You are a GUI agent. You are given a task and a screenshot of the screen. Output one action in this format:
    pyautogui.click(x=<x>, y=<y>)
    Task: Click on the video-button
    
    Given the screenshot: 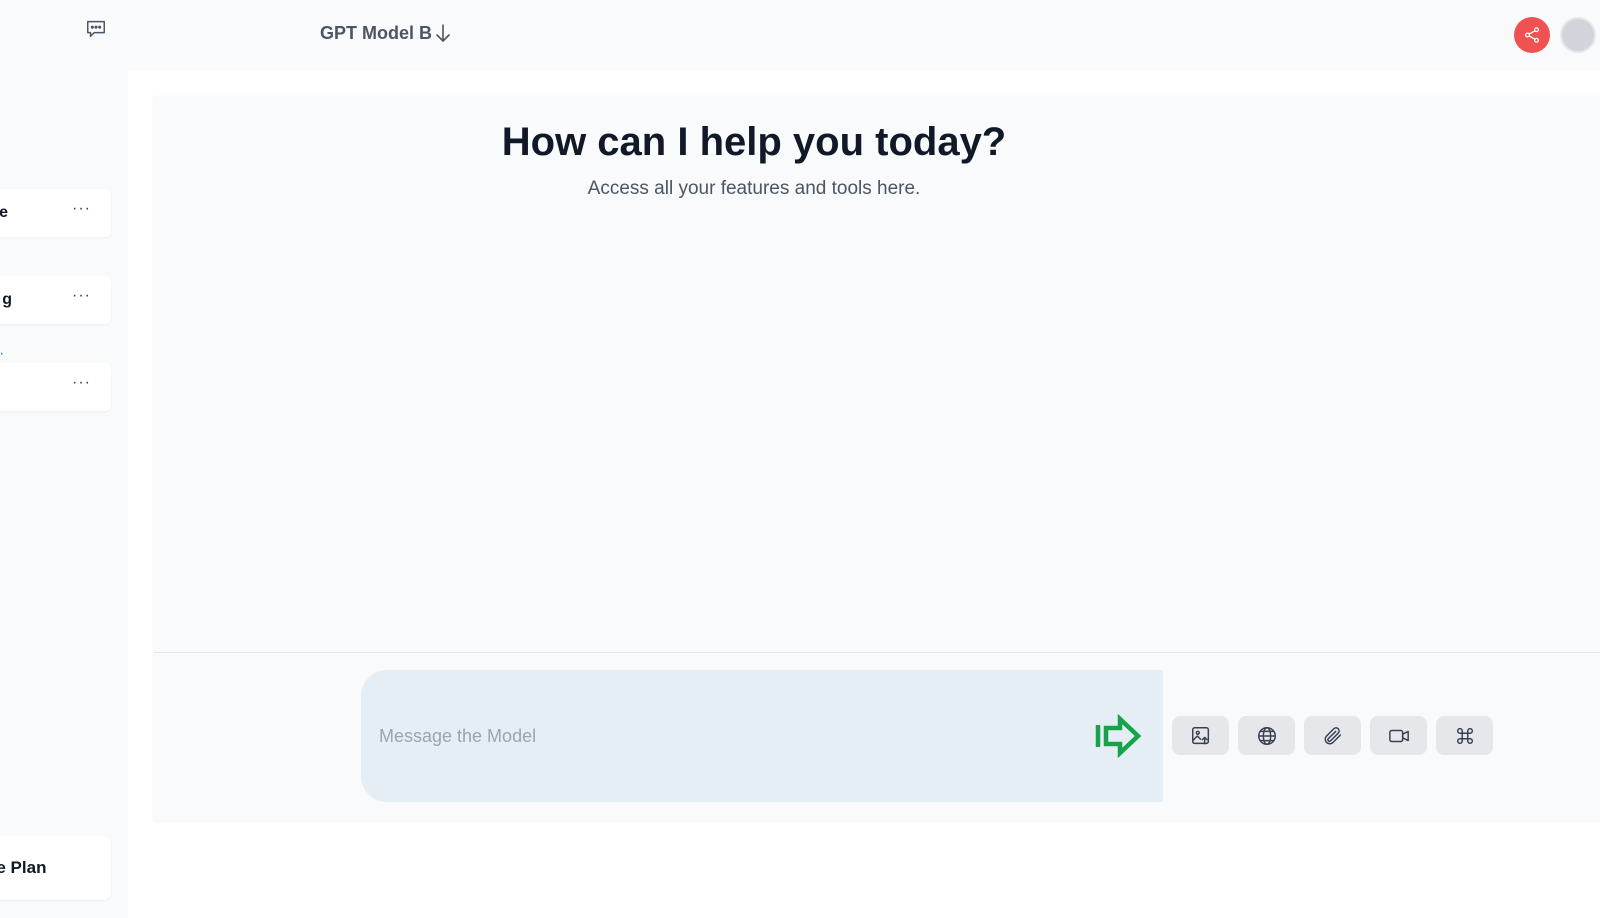 What is the action you would take?
    pyautogui.click(x=1398, y=735)
    